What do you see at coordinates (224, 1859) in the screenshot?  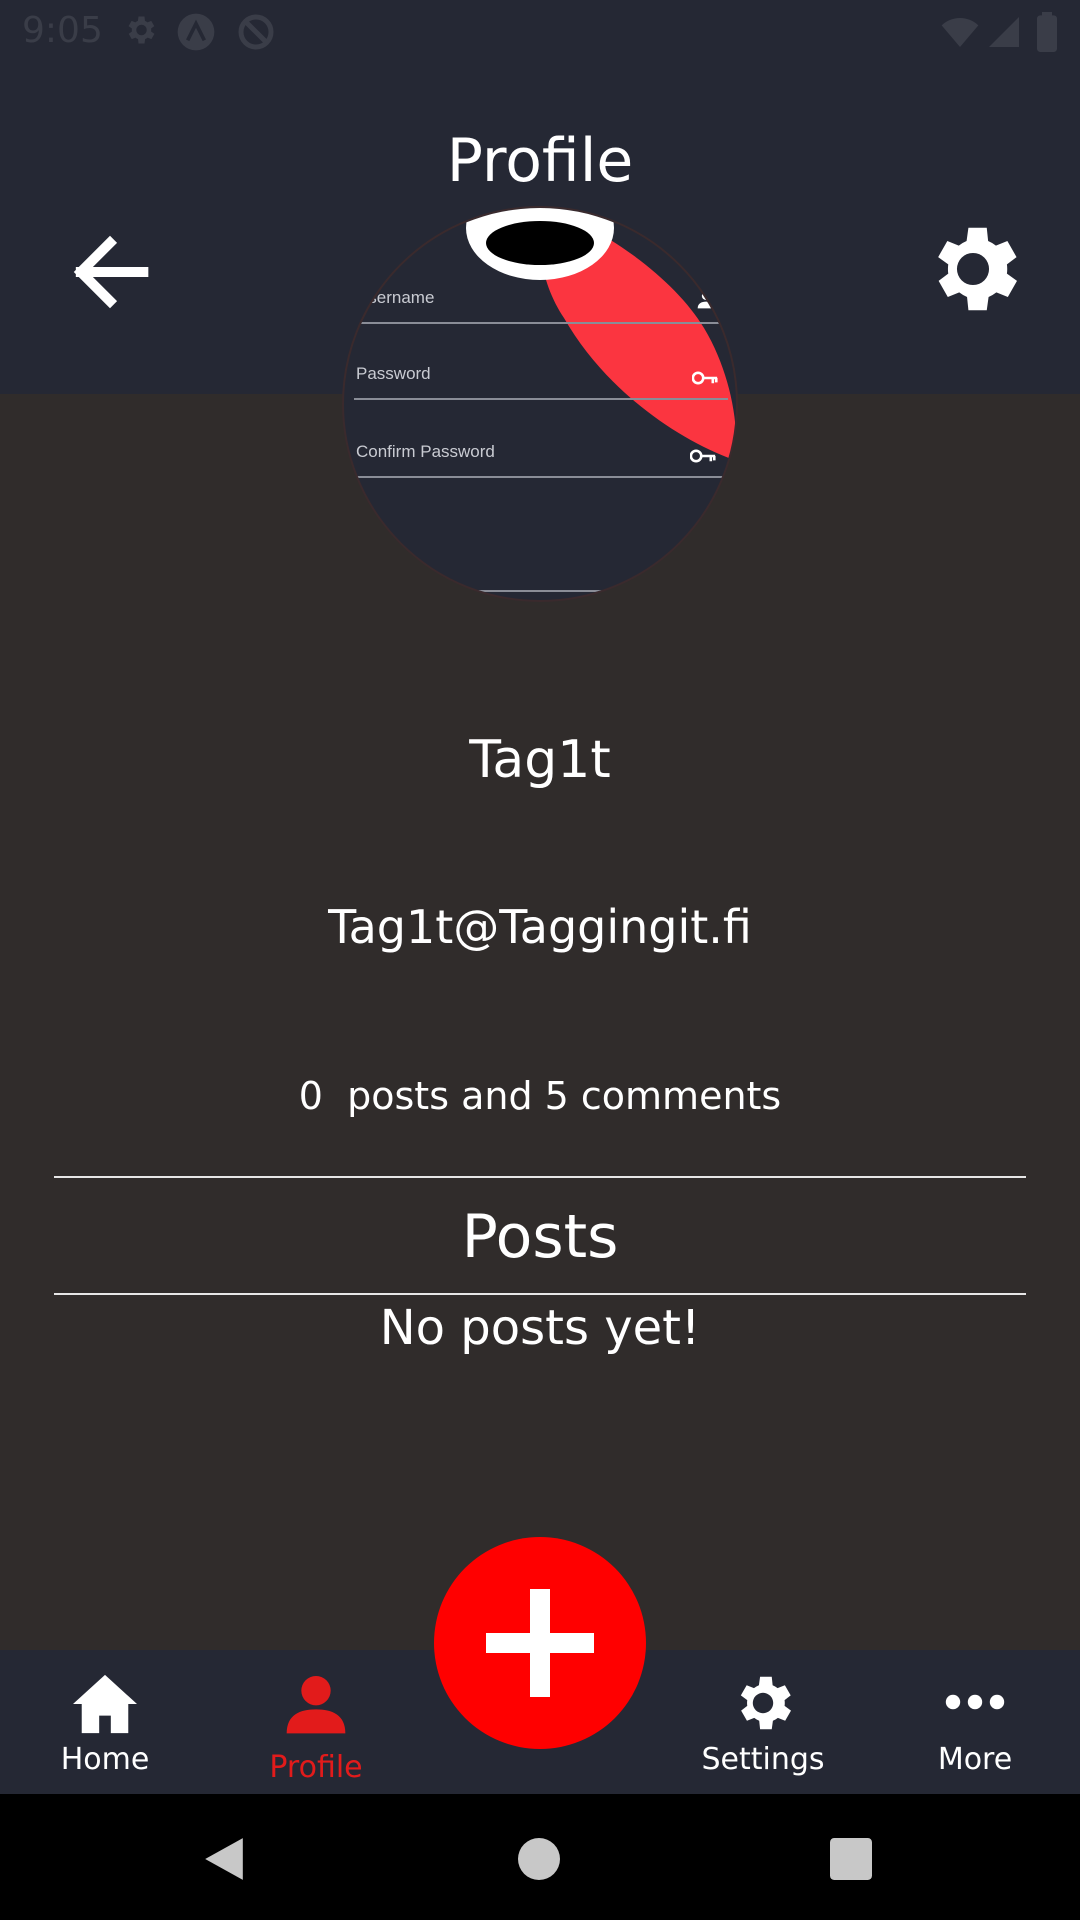 I see `back-triangle-icon` at bounding box center [224, 1859].